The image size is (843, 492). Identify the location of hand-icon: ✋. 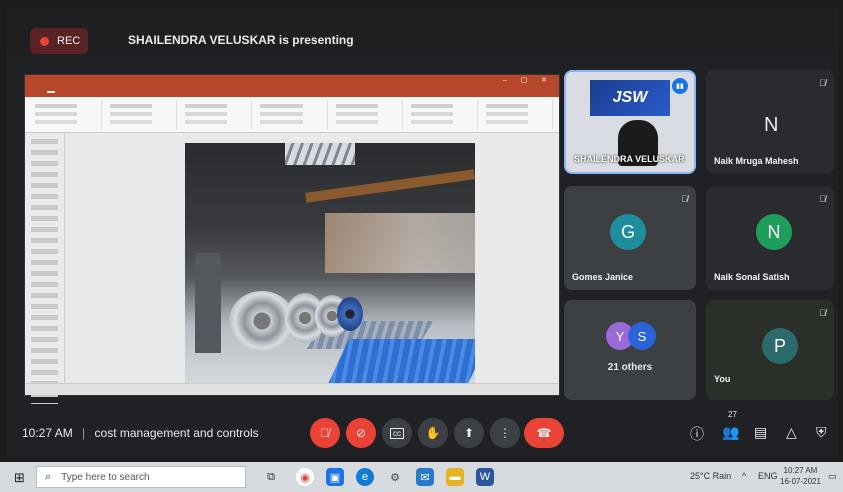
(433, 433).